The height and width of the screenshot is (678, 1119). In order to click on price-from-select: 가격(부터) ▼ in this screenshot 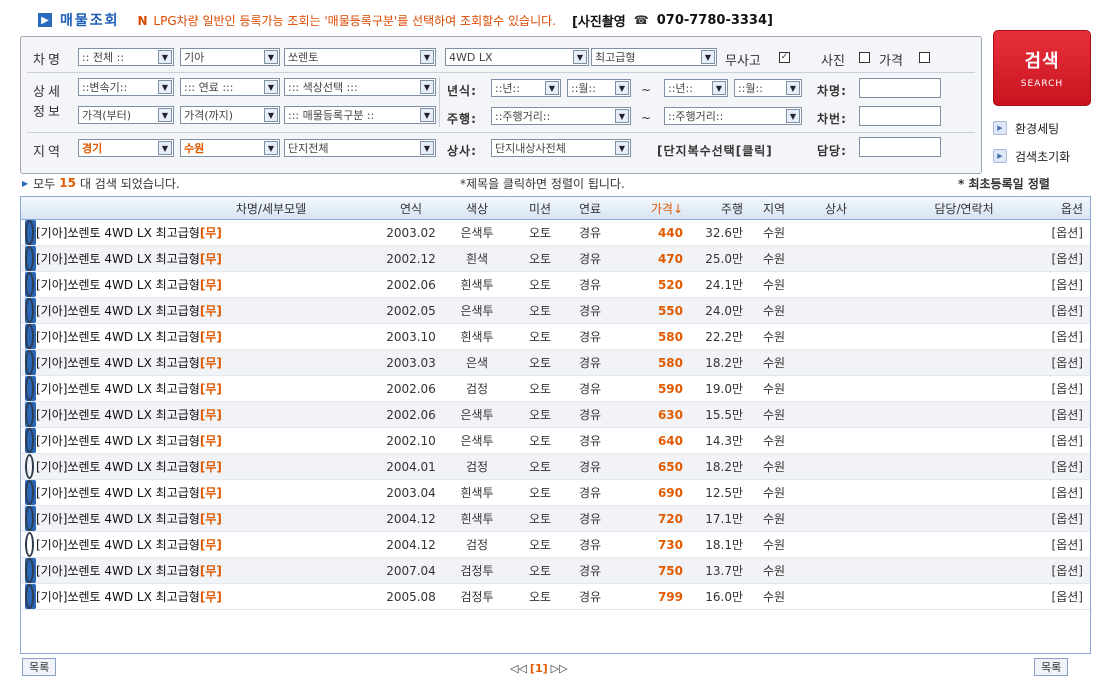, I will do `click(126, 115)`.